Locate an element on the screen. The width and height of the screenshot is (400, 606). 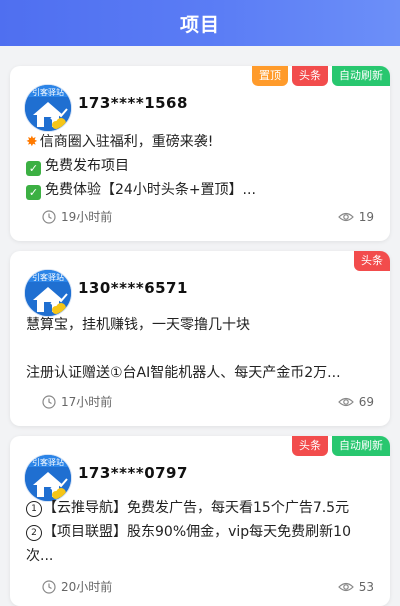
post-time: 19小时前 is located at coordinates (87, 217).